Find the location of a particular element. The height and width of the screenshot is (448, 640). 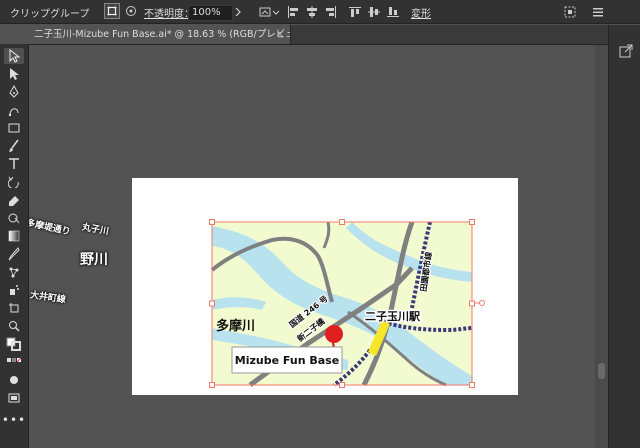

fill-stroke-swatches is located at coordinates (14, 344).